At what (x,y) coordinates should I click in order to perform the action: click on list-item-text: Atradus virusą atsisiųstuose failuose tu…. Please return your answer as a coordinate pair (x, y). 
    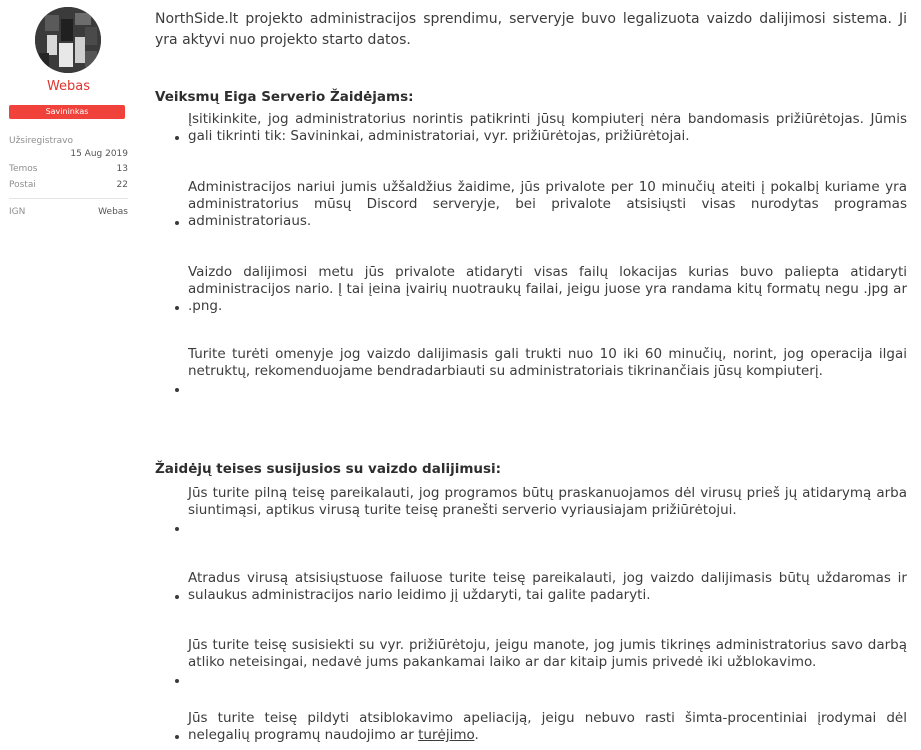
    Looking at the image, I should click on (547, 586).